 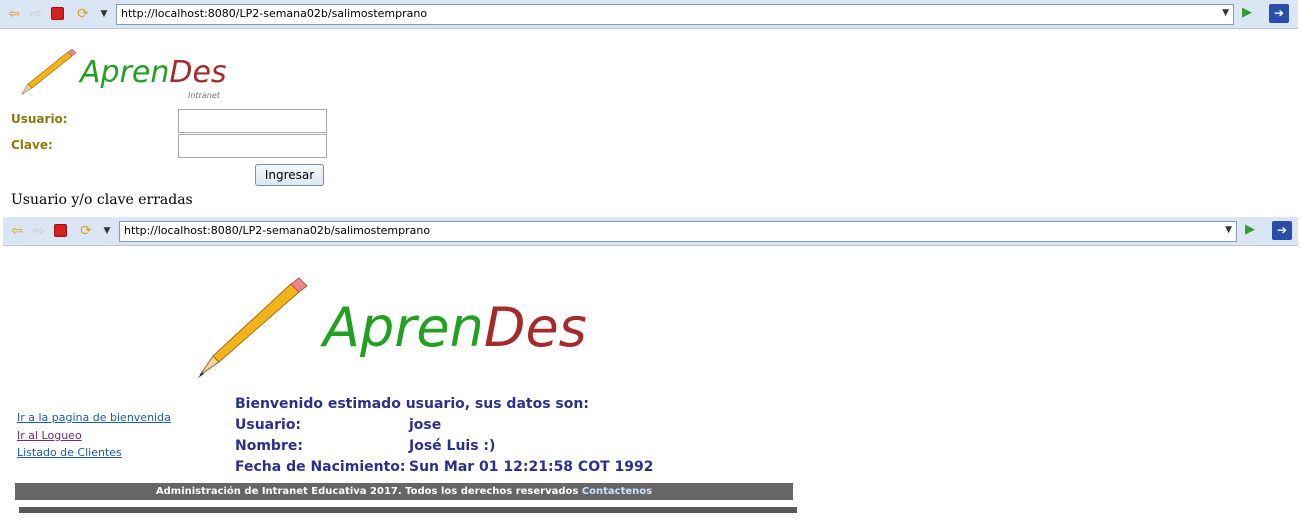 I want to click on aprendes-logo-large: AprenDes, so click(x=392, y=327).